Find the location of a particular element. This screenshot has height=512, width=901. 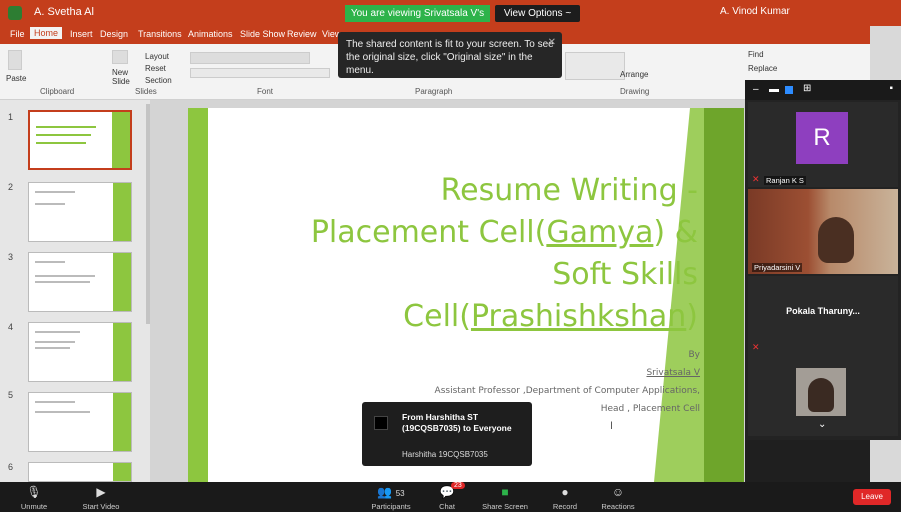

layout-button: Layout is located at coordinates (157, 56).